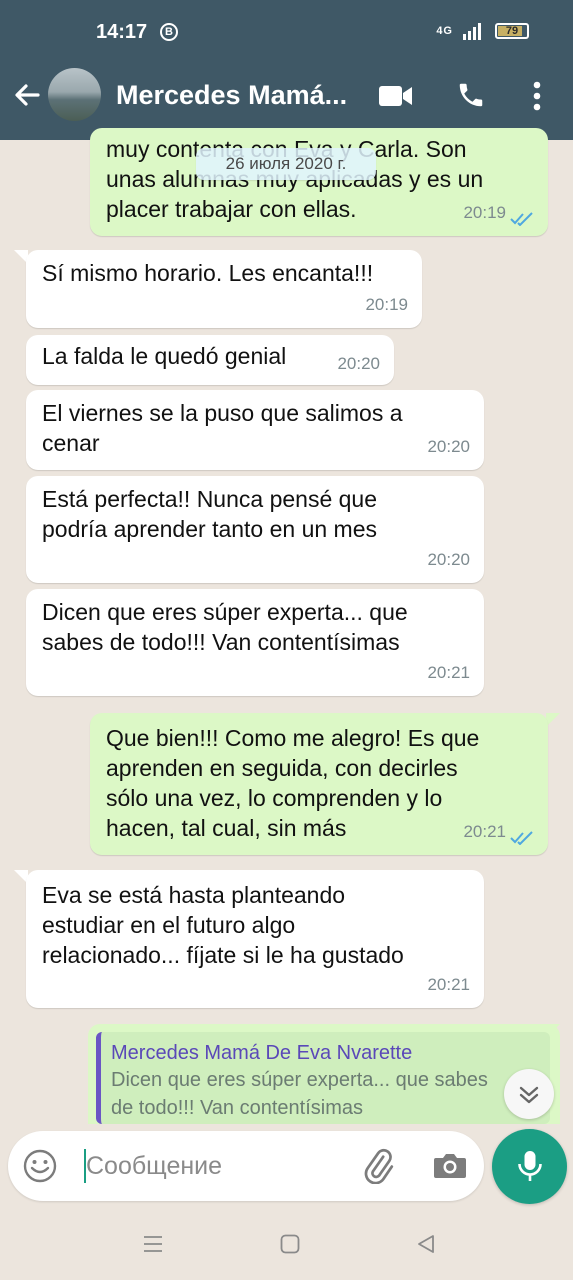 The image size is (573, 1280). I want to click on message-line: sólo una vez, lo comprenden y lo, so click(274, 798).